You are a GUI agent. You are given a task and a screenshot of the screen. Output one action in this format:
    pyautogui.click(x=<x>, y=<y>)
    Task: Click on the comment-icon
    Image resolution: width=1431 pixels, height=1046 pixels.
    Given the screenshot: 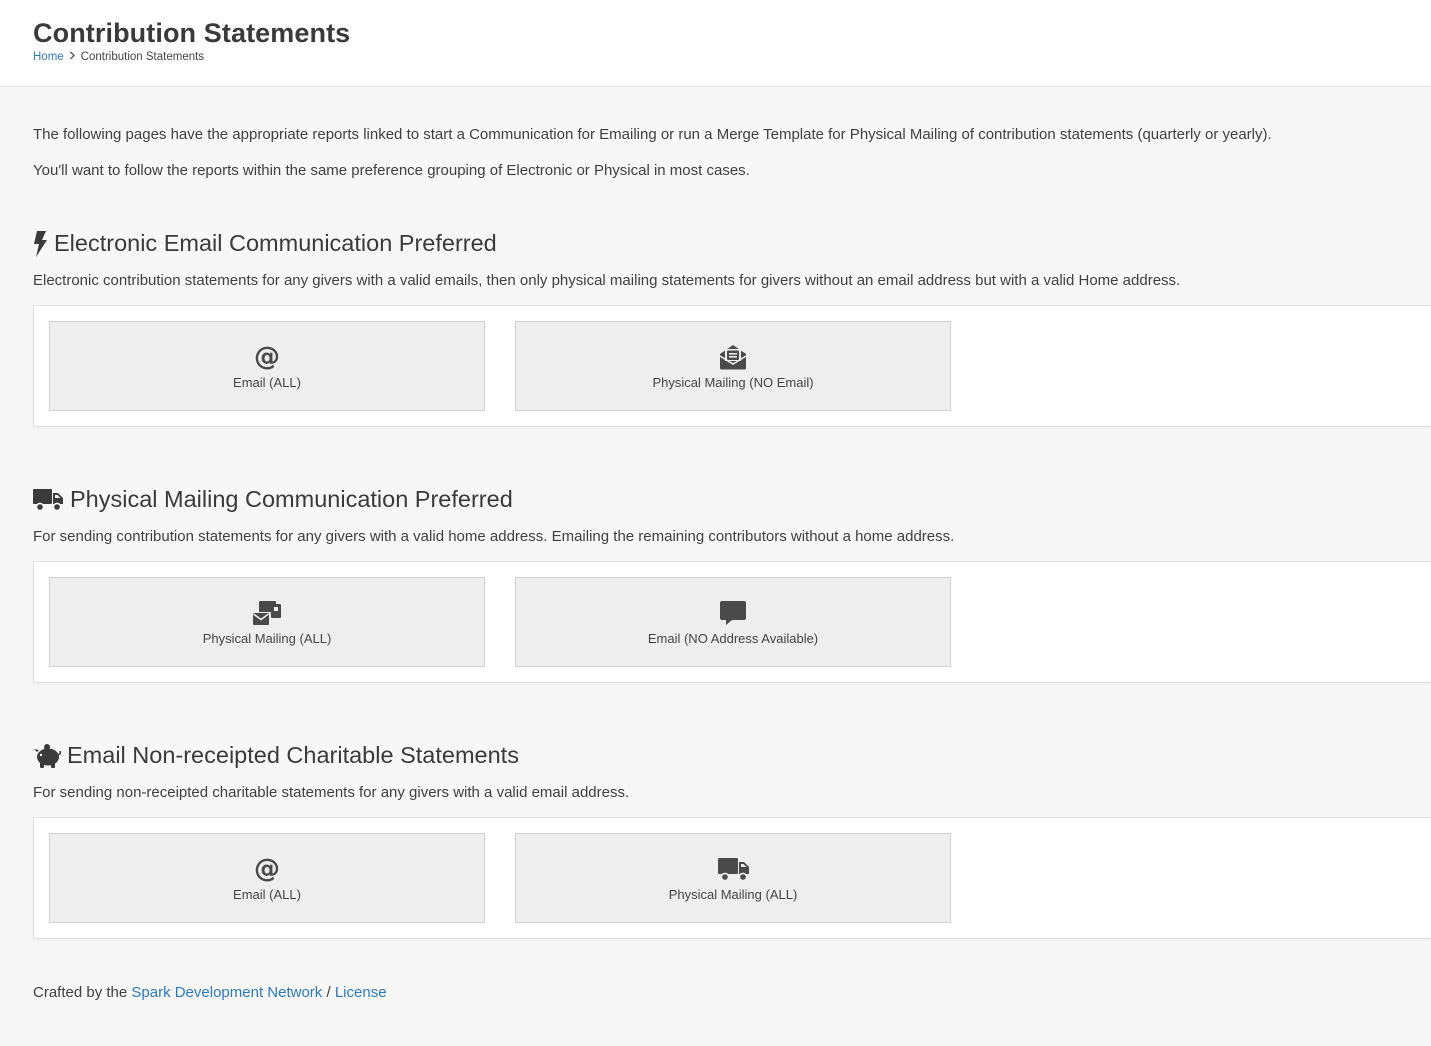 What is the action you would take?
    pyautogui.click(x=733, y=613)
    